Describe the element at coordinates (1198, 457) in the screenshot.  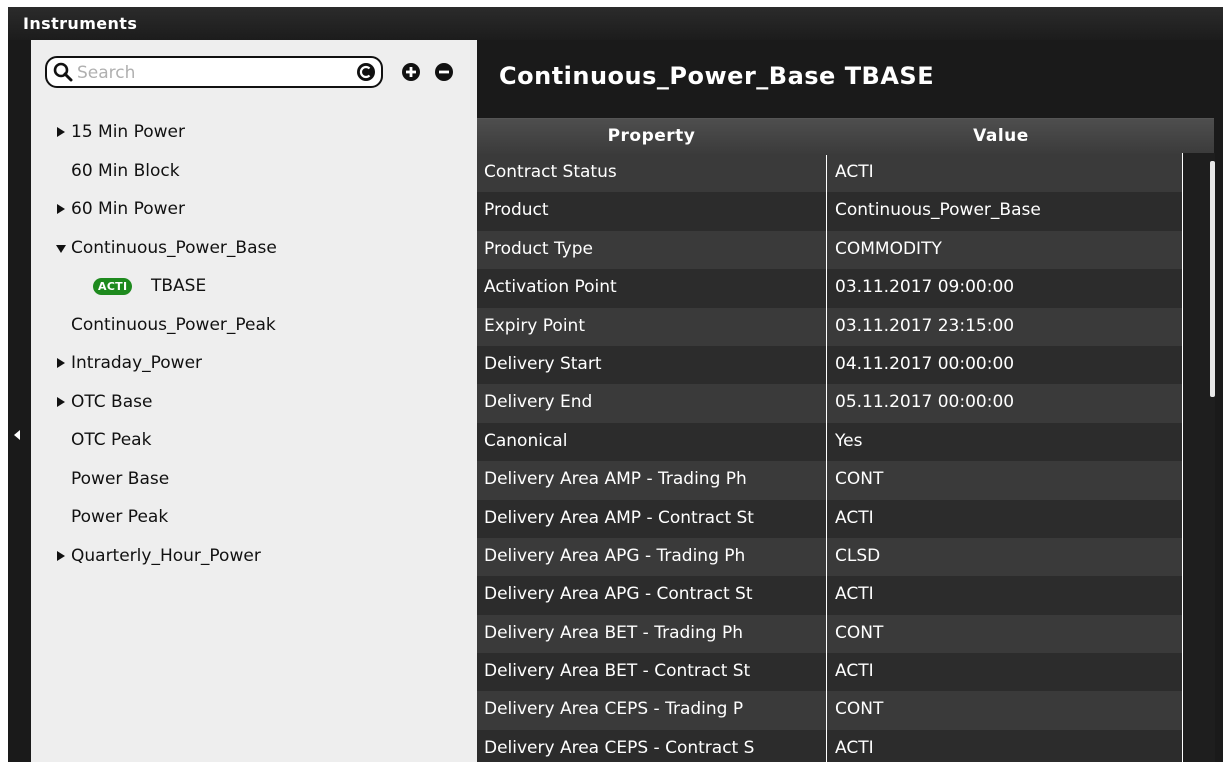
I see `vertical-scrollbar` at that location.